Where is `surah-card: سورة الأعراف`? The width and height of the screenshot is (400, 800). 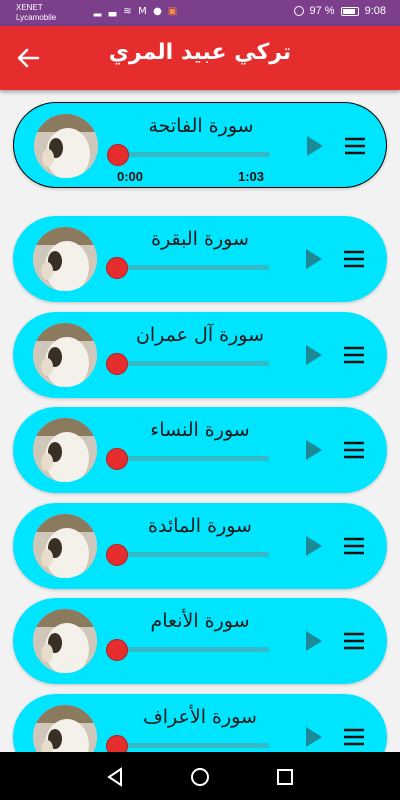
surah-card: سورة الأعراف is located at coordinates (200, 723).